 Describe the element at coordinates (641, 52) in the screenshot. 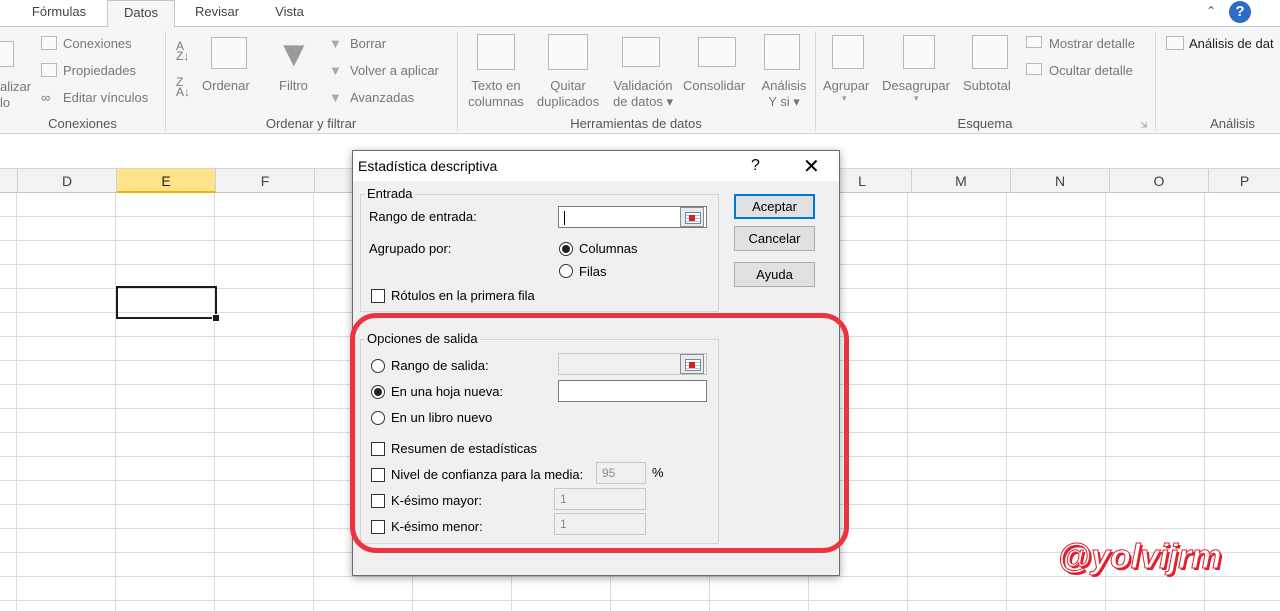

I see `data-validation-icon` at that location.